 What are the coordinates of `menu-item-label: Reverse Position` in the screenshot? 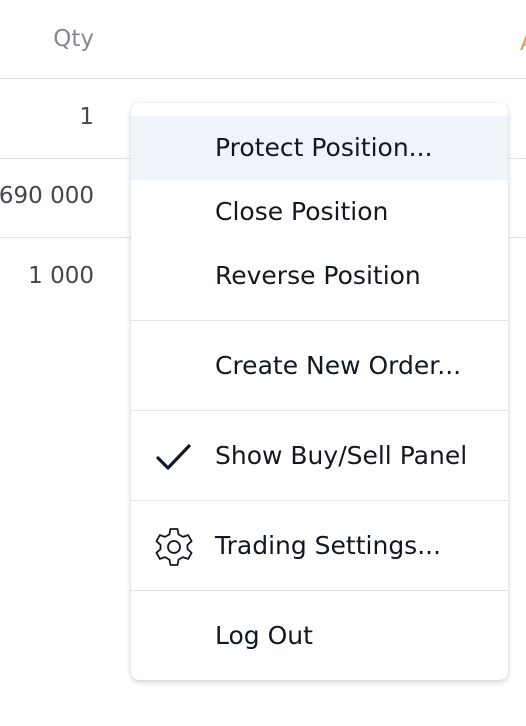 It's located at (318, 275).